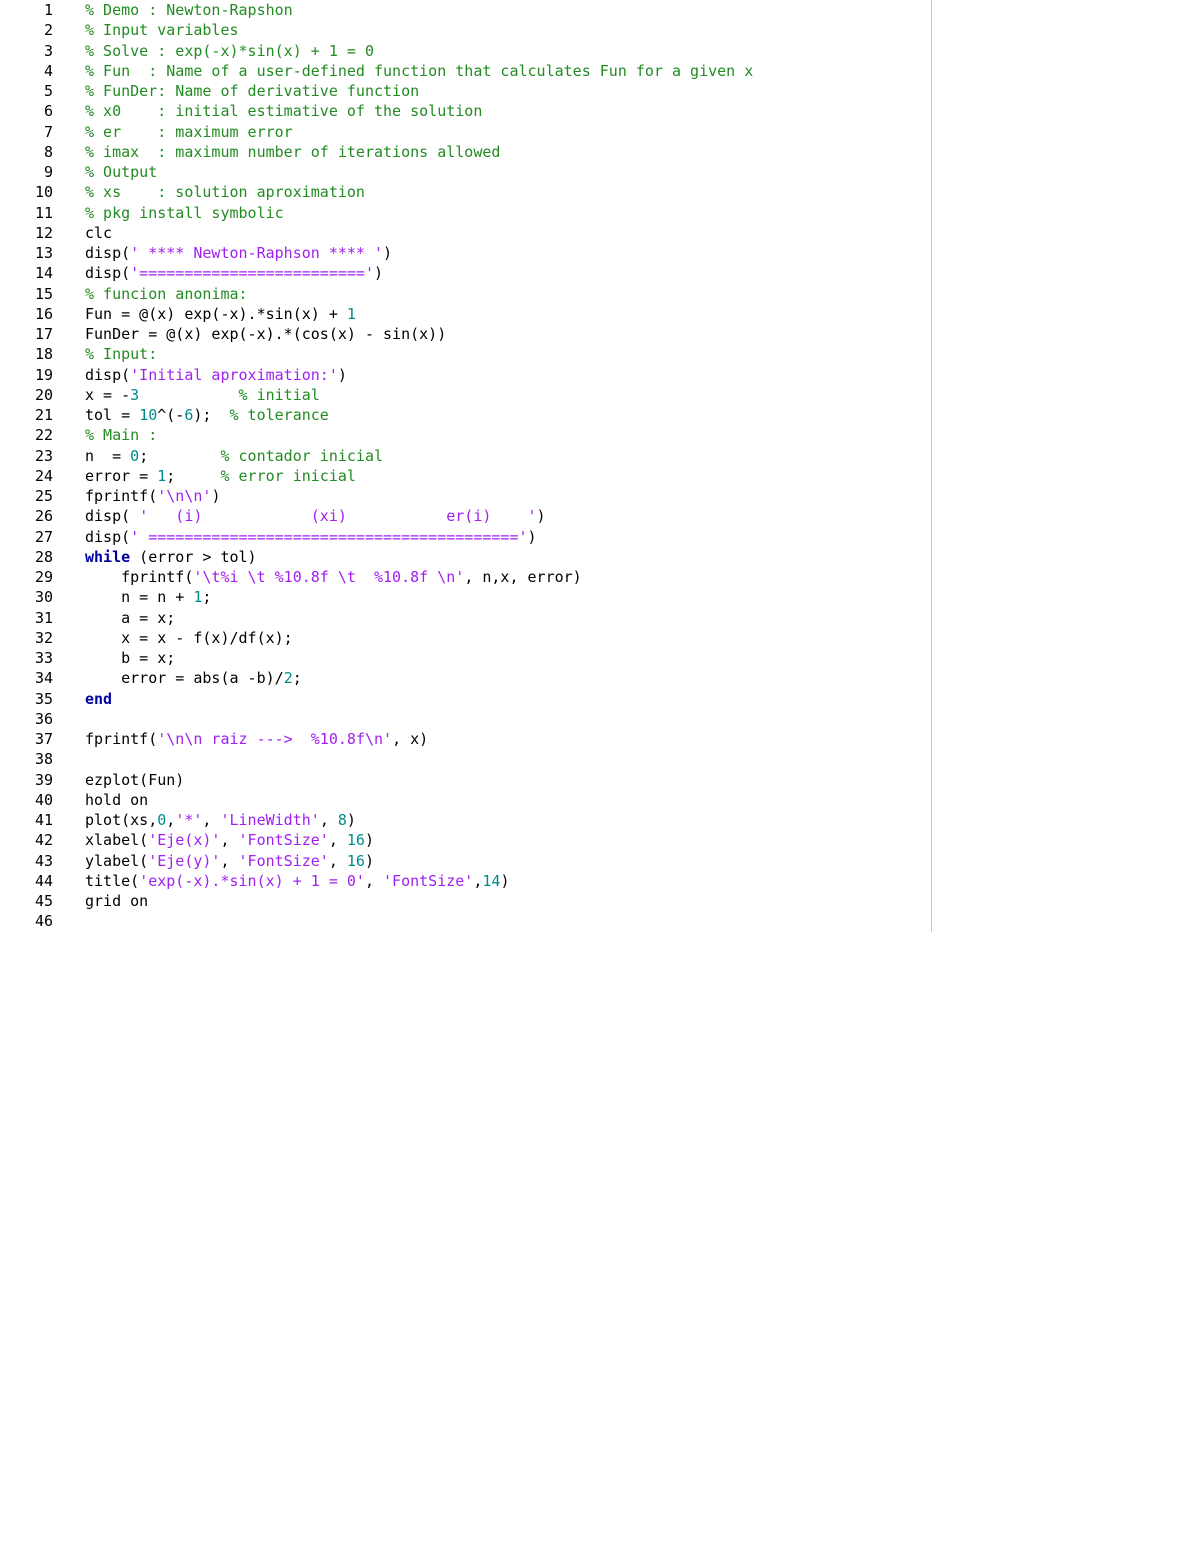 The image size is (1200, 1553). Describe the element at coordinates (288, 475) in the screenshot. I see `comment-token: % error inicial` at that location.